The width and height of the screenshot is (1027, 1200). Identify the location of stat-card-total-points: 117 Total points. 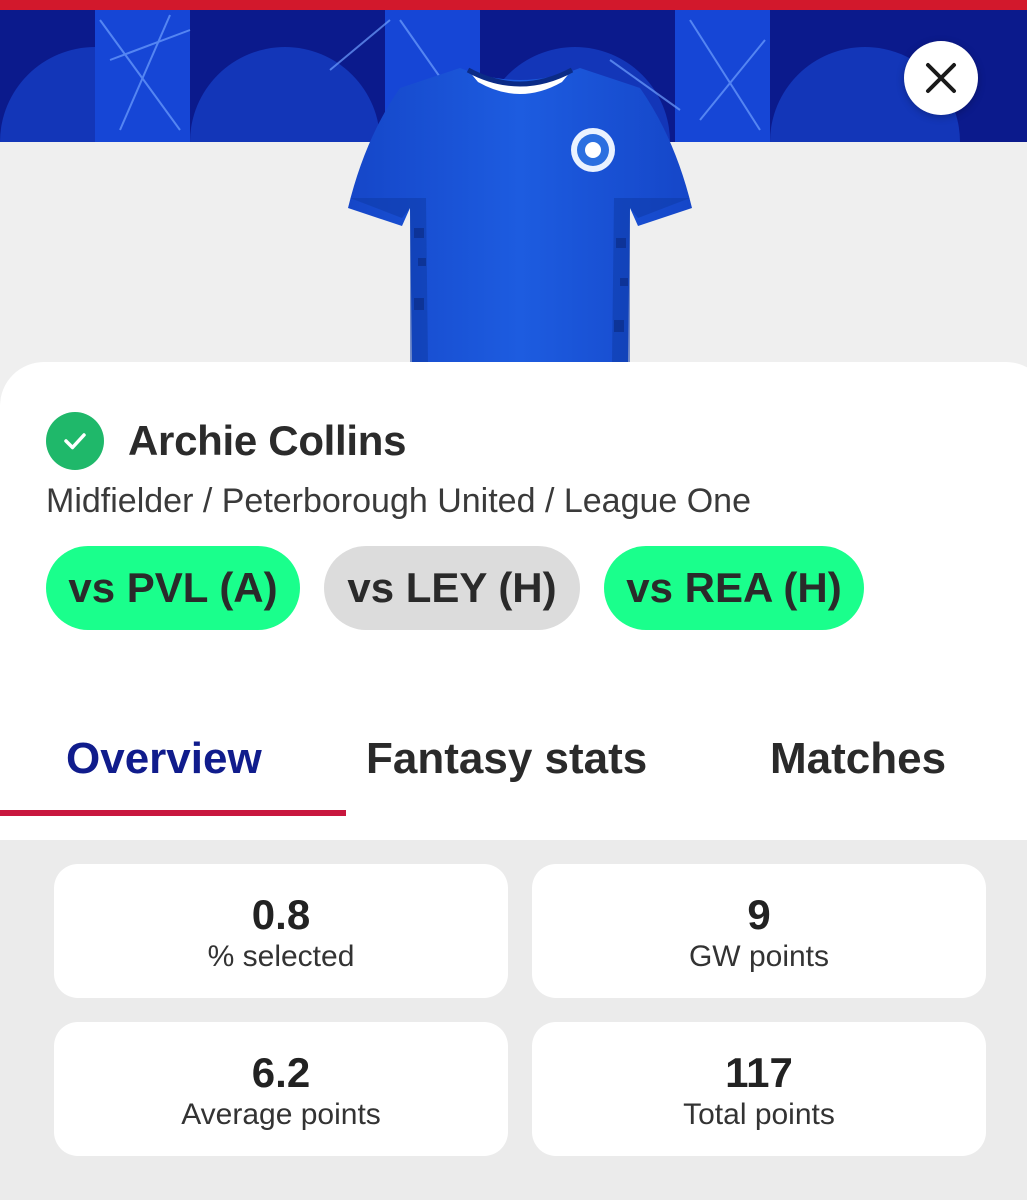
(759, 1089).